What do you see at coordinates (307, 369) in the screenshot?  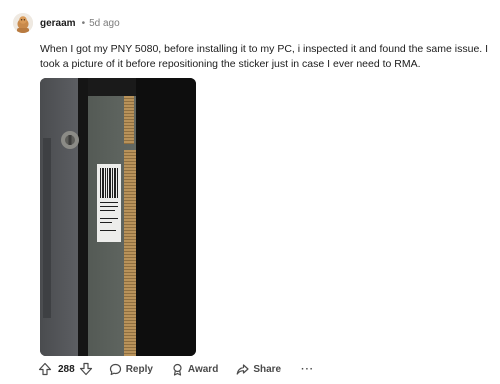 I see `more-options-button: ···` at bounding box center [307, 369].